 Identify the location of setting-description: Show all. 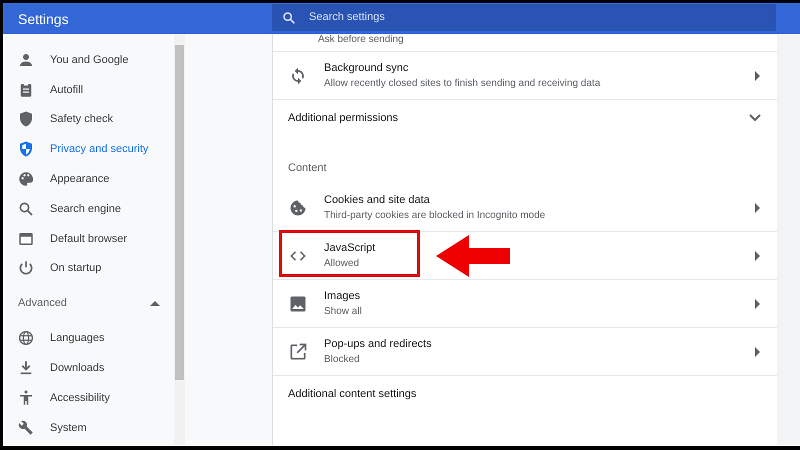
(343, 311).